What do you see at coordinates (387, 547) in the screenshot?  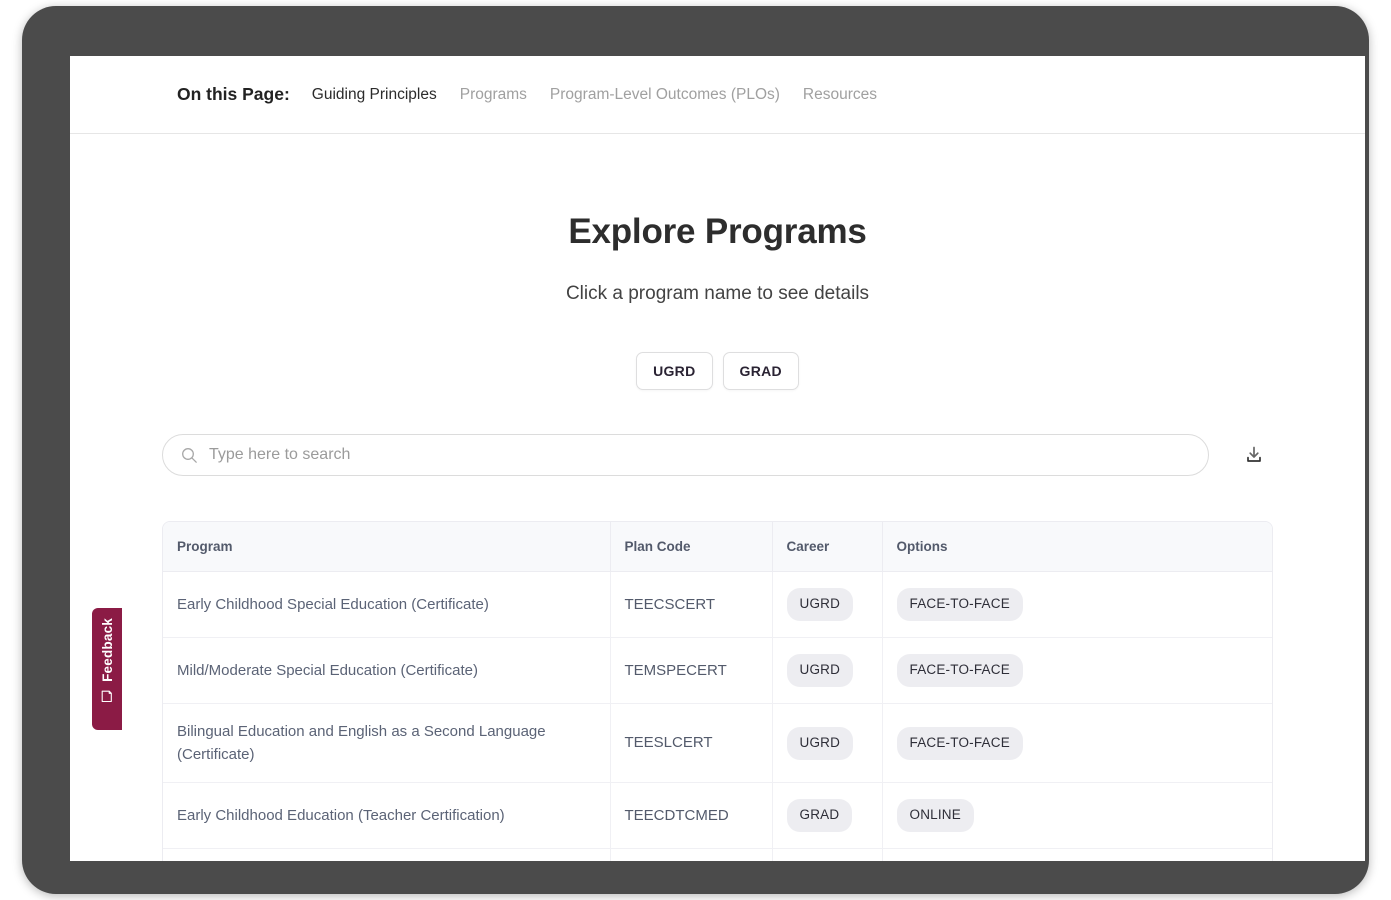 I see `column-header-program: Program` at bounding box center [387, 547].